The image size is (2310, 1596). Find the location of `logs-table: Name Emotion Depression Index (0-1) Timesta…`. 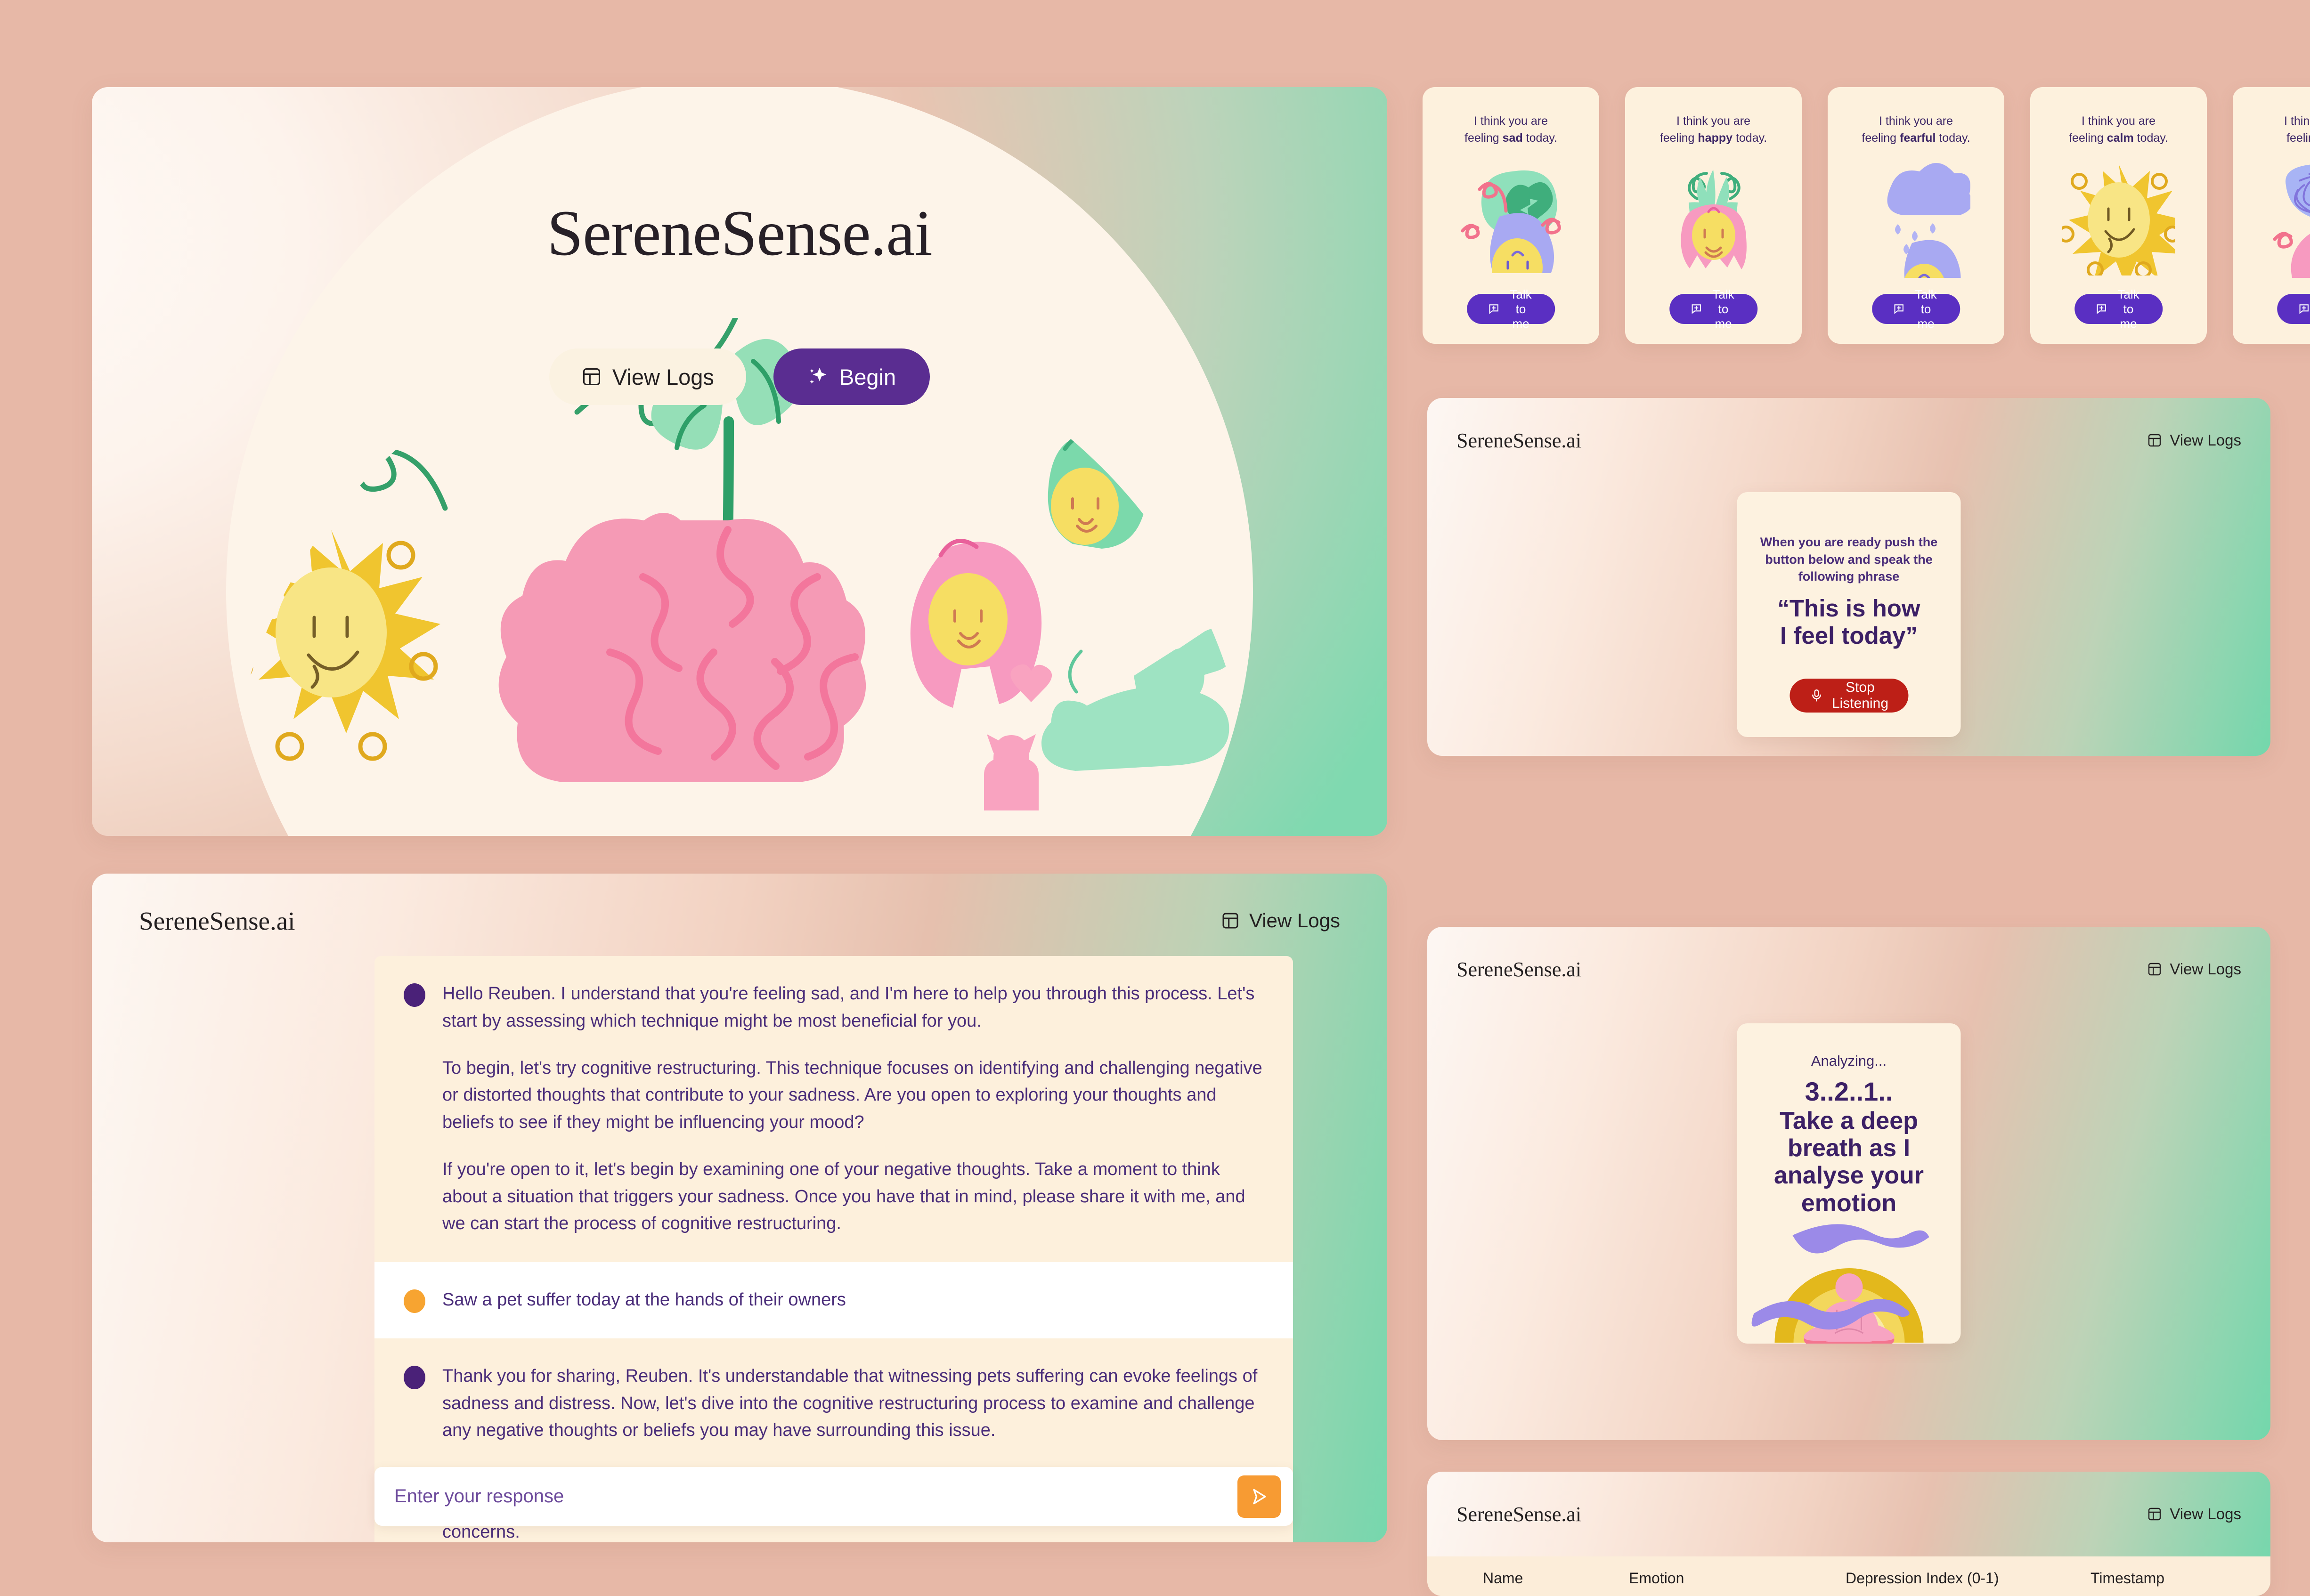

logs-table: Name Emotion Depression Index (0-1) Timesta… is located at coordinates (1848, 1576).